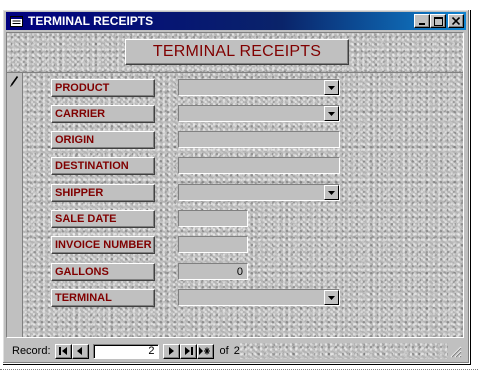  What do you see at coordinates (103, 245) in the screenshot?
I see `label-invoice-number: INVOICE NUMBER` at bounding box center [103, 245].